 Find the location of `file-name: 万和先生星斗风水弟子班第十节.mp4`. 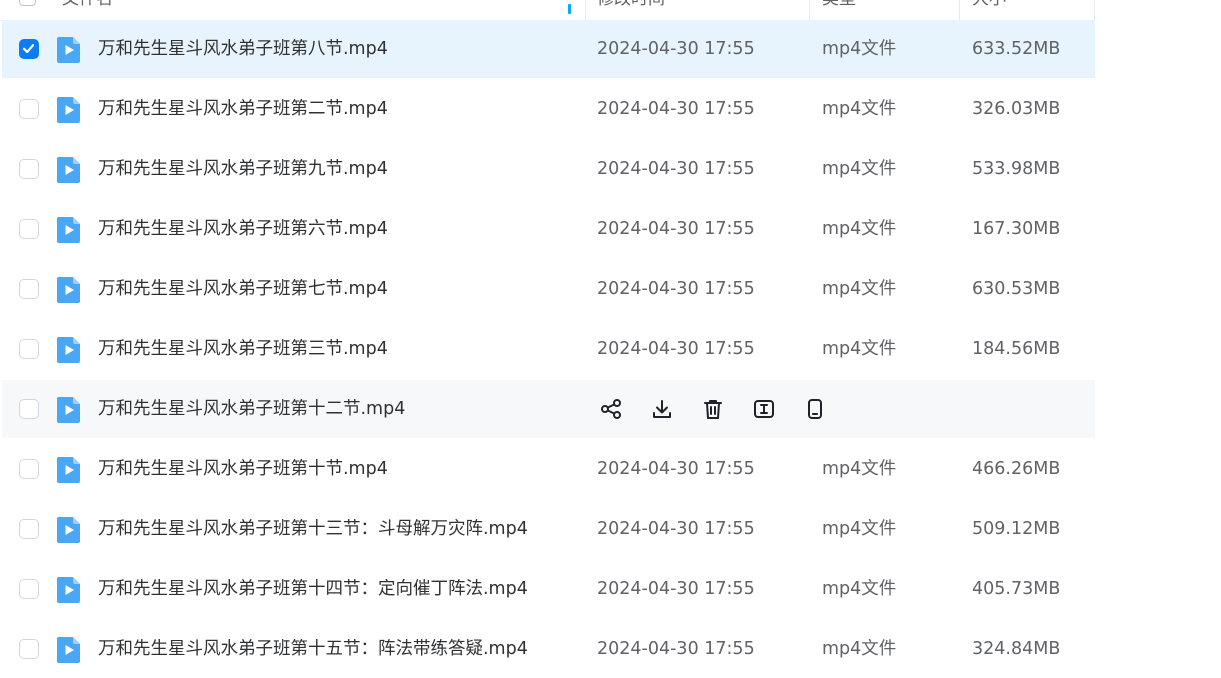

file-name: 万和先生星斗风水弟子班第十节.mp4 is located at coordinates (243, 469).